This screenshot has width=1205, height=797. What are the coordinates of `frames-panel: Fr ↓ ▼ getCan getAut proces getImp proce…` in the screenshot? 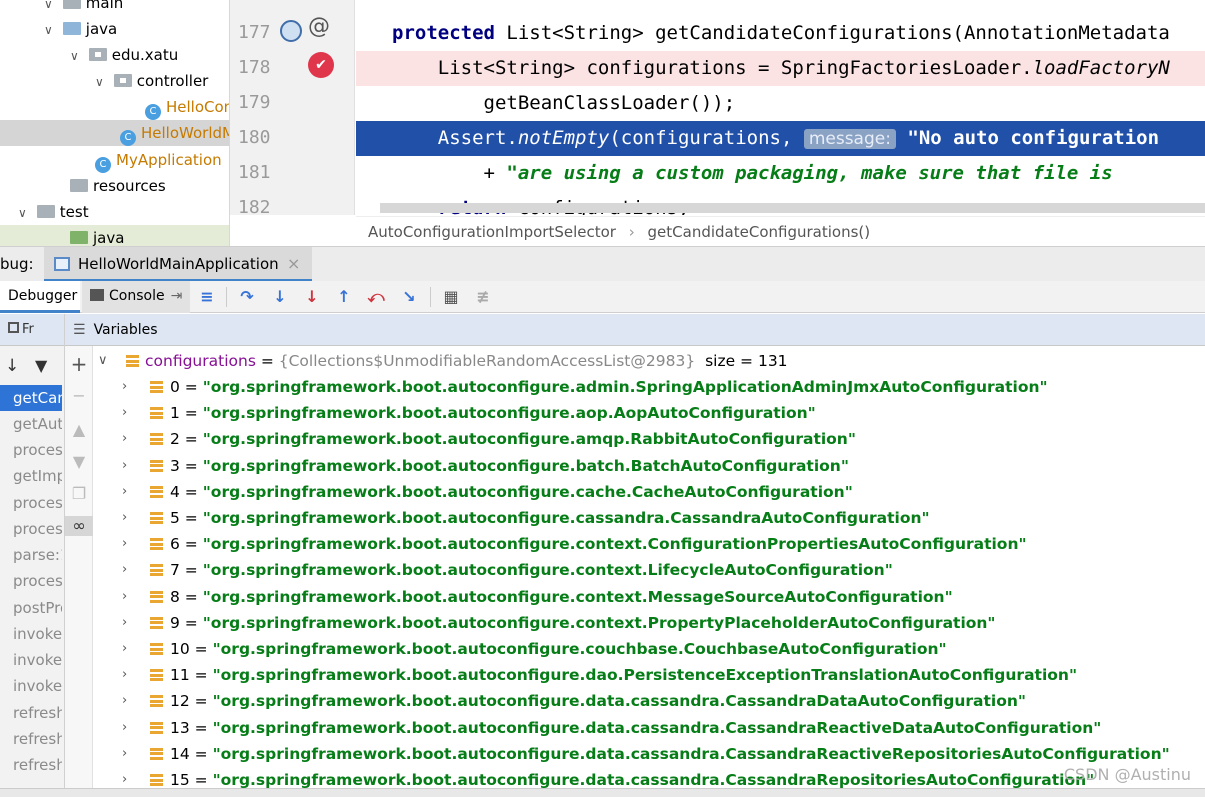 It's located at (32, 555).